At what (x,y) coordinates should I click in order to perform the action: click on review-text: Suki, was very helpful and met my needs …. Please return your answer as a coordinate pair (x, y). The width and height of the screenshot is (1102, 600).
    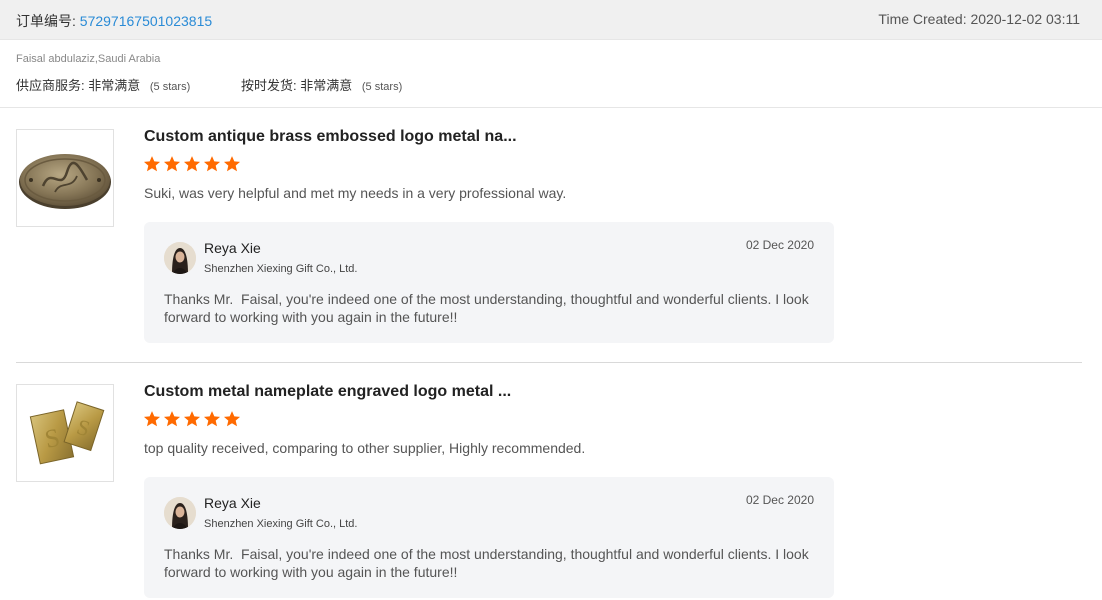
    Looking at the image, I should click on (355, 193).